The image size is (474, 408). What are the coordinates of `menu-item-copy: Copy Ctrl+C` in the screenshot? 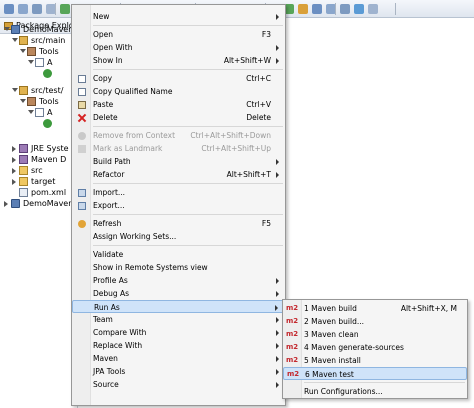 It's located at (178, 78).